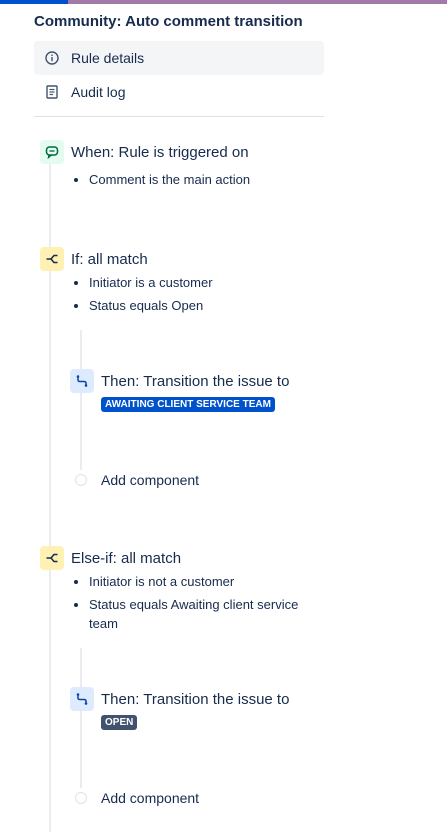 This screenshot has width=447, height=832. What do you see at coordinates (34, 2) in the screenshot?
I see `top-progress-accent` at bounding box center [34, 2].